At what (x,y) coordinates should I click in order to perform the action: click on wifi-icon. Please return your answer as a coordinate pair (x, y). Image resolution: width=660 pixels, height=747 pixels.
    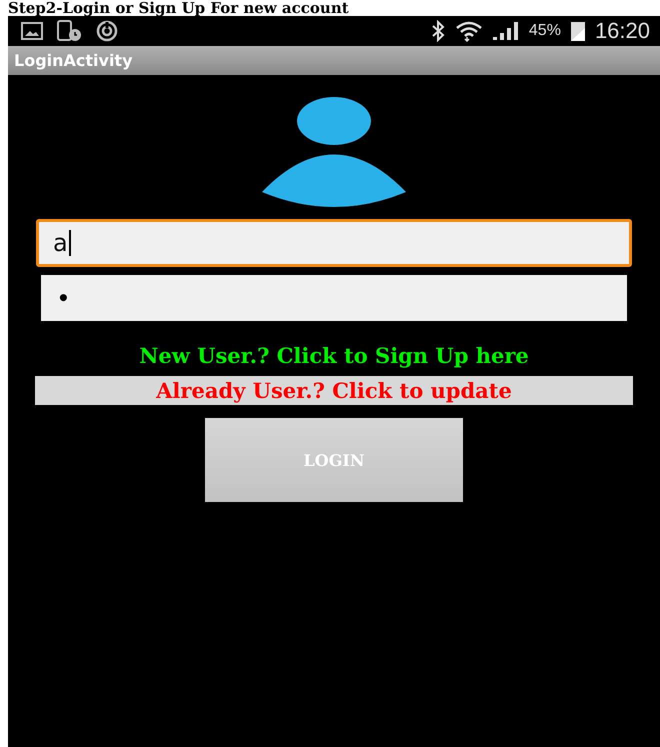
    Looking at the image, I should click on (468, 31).